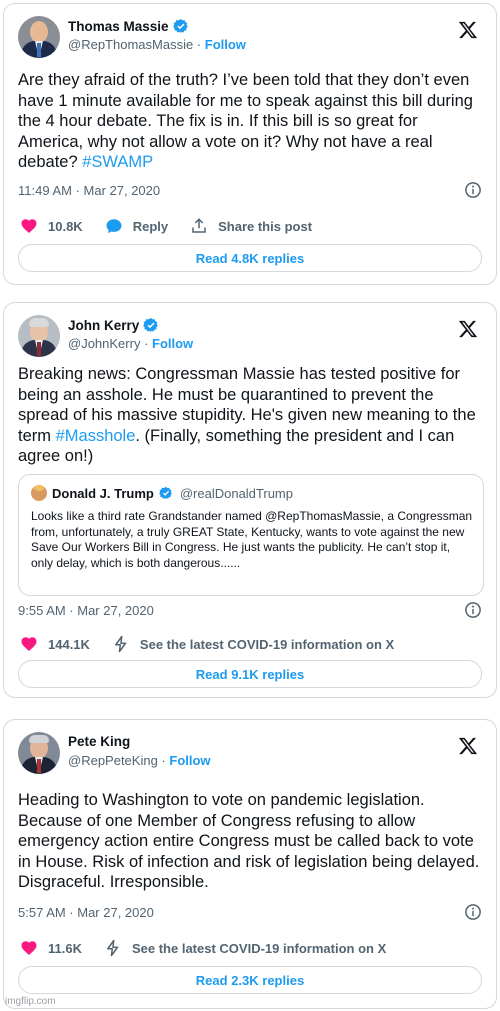  Describe the element at coordinates (250, 339) in the screenshot. I see `tweet-header: John Kerry @JohnKerry · Follow` at that location.